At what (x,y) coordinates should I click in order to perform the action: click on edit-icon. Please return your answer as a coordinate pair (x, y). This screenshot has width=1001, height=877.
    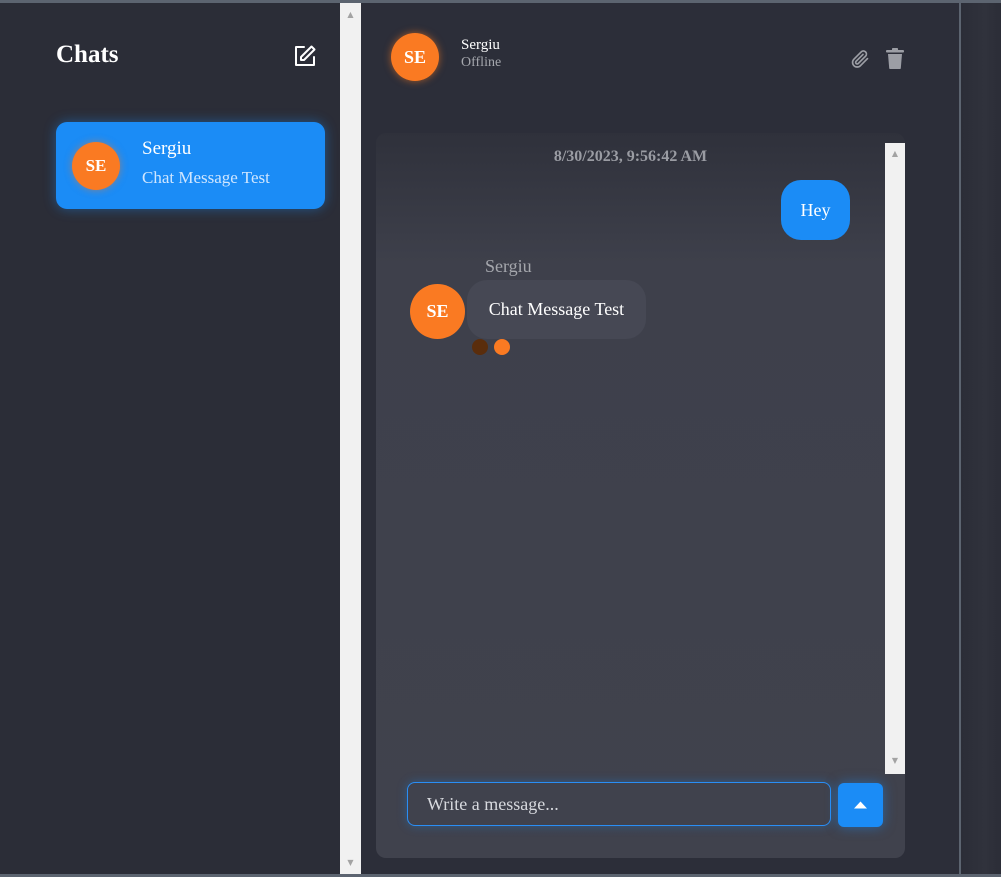
    Looking at the image, I should click on (305, 55).